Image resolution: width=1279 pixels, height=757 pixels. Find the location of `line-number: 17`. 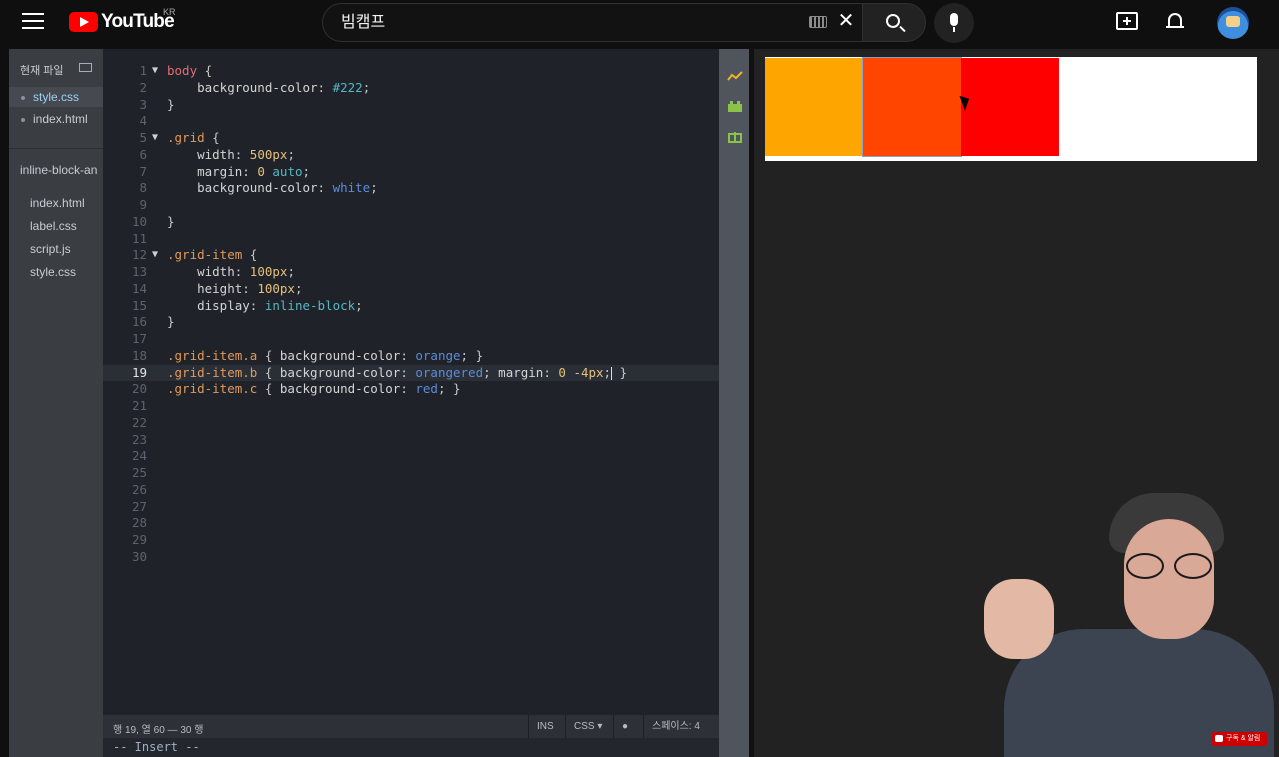

line-number: 17 is located at coordinates (139, 338).